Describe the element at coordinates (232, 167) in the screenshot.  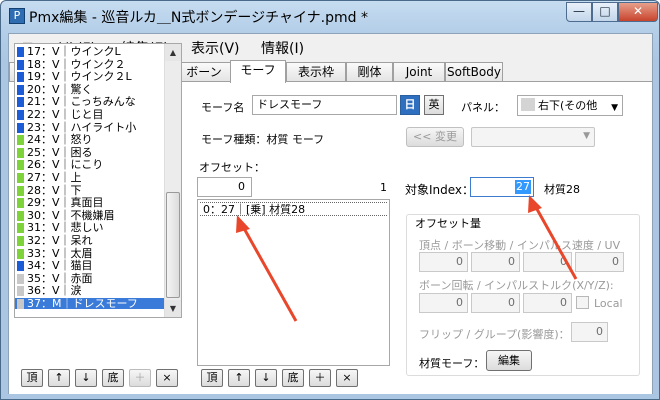
I see `offset-label: オフセット：` at that location.